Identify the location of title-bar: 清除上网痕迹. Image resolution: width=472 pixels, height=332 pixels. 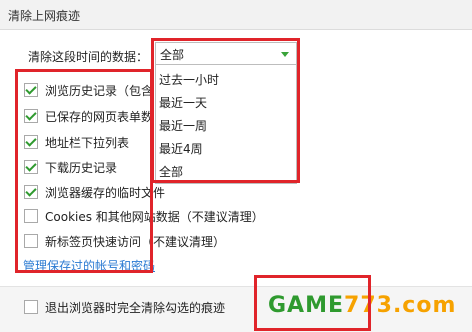
(236, 15).